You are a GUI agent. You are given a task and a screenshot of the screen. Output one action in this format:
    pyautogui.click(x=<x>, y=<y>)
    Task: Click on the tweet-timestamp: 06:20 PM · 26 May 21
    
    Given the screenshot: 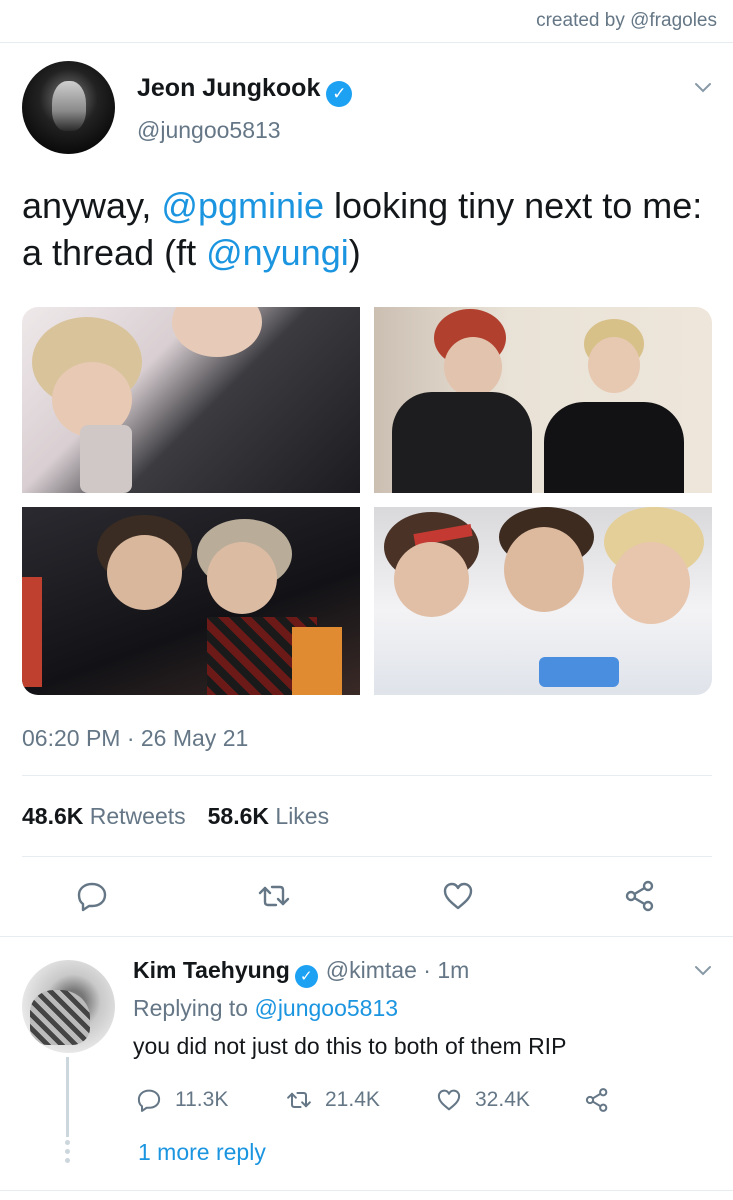 What is the action you would take?
    pyautogui.click(x=135, y=738)
    